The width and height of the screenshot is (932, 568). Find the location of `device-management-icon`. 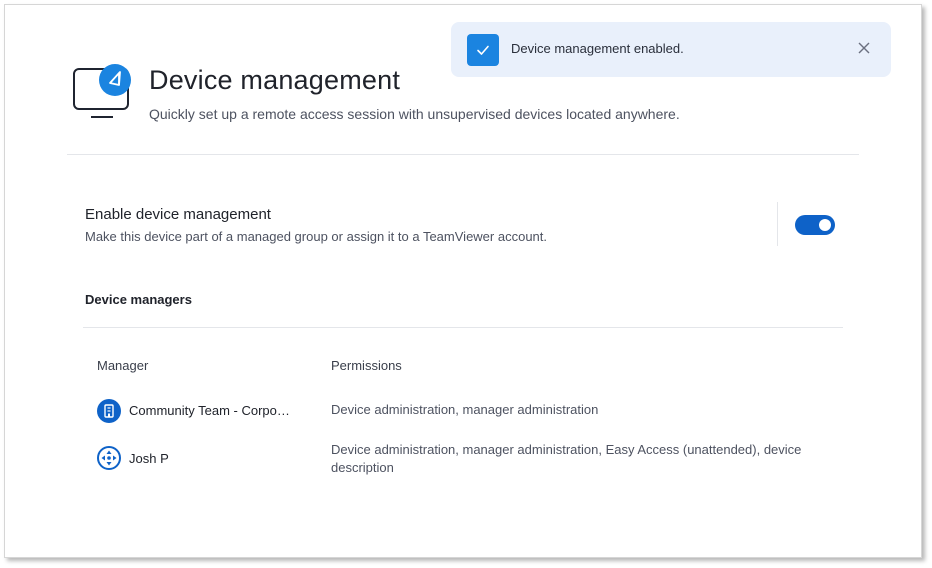

device-management-icon is located at coordinates (104, 94).